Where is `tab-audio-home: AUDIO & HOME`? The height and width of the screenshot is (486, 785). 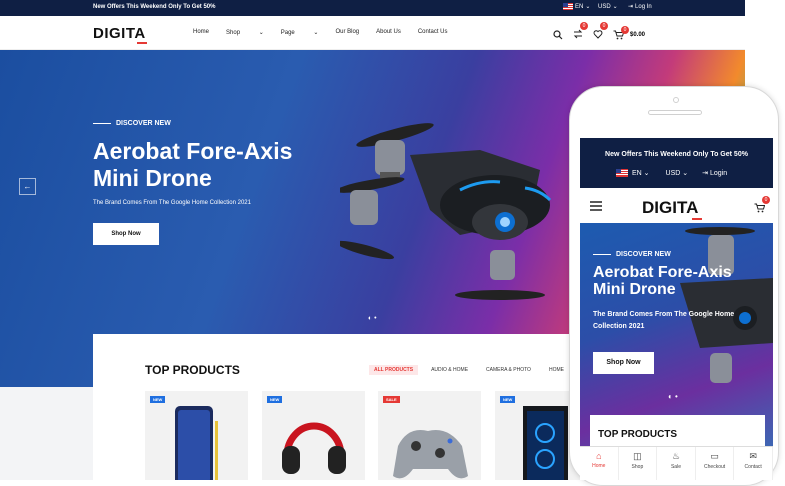
tab-audio-home: AUDIO & HOME is located at coordinates (449, 370).